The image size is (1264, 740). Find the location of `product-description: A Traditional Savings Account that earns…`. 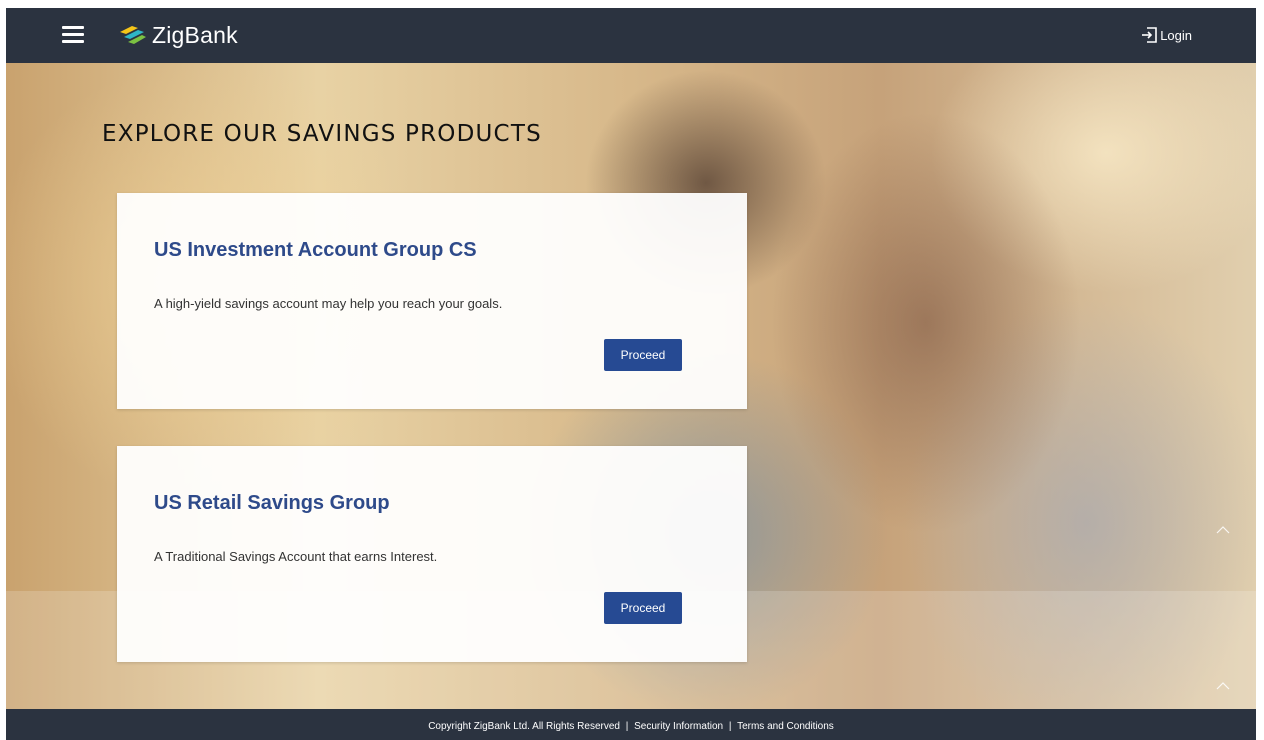

product-description: A Traditional Savings Account that earns… is located at coordinates (296, 556).